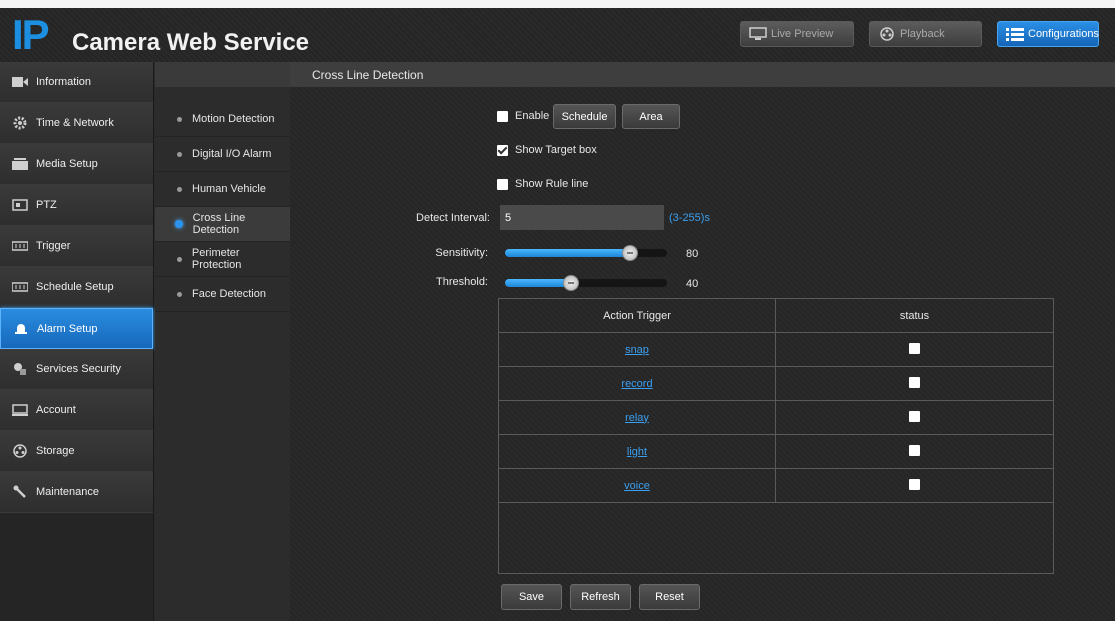  I want to click on sub-item-face-detection: Face Detection, so click(222, 294).